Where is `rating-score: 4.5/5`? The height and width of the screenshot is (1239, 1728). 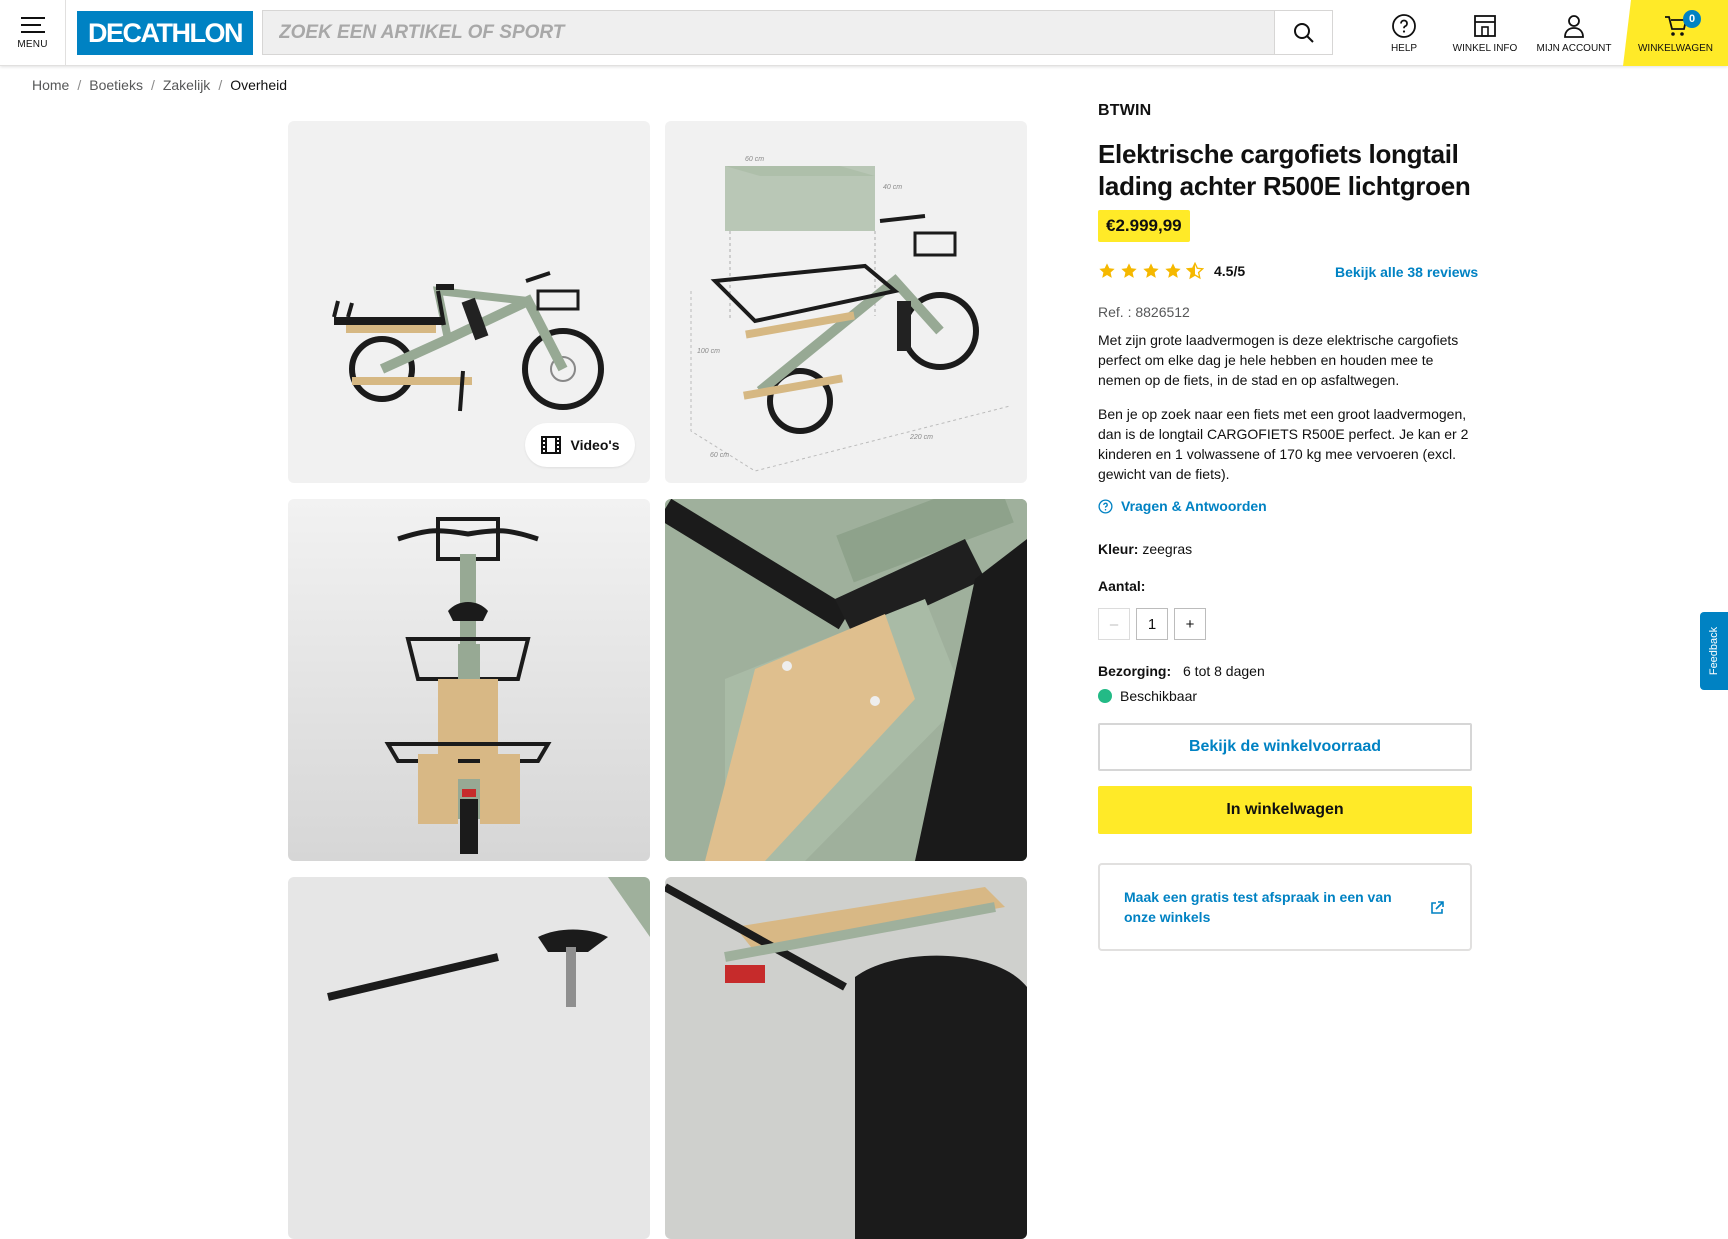
rating-score: 4.5/5 is located at coordinates (1230, 271).